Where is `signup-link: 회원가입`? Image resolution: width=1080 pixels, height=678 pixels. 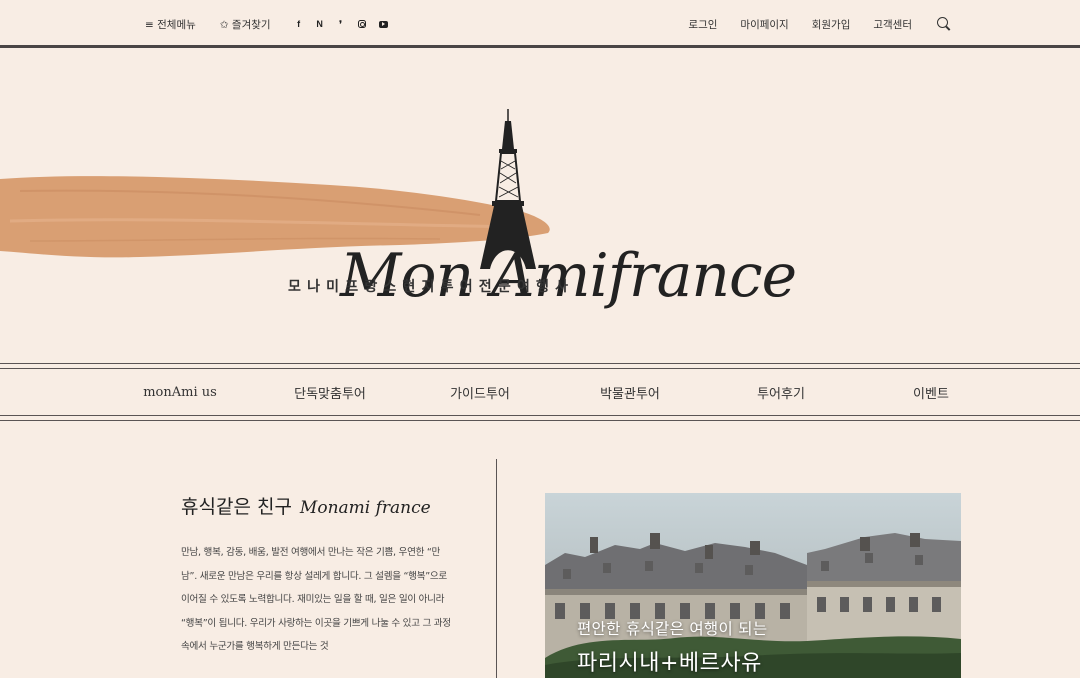 signup-link: 회원가입 is located at coordinates (831, 24).